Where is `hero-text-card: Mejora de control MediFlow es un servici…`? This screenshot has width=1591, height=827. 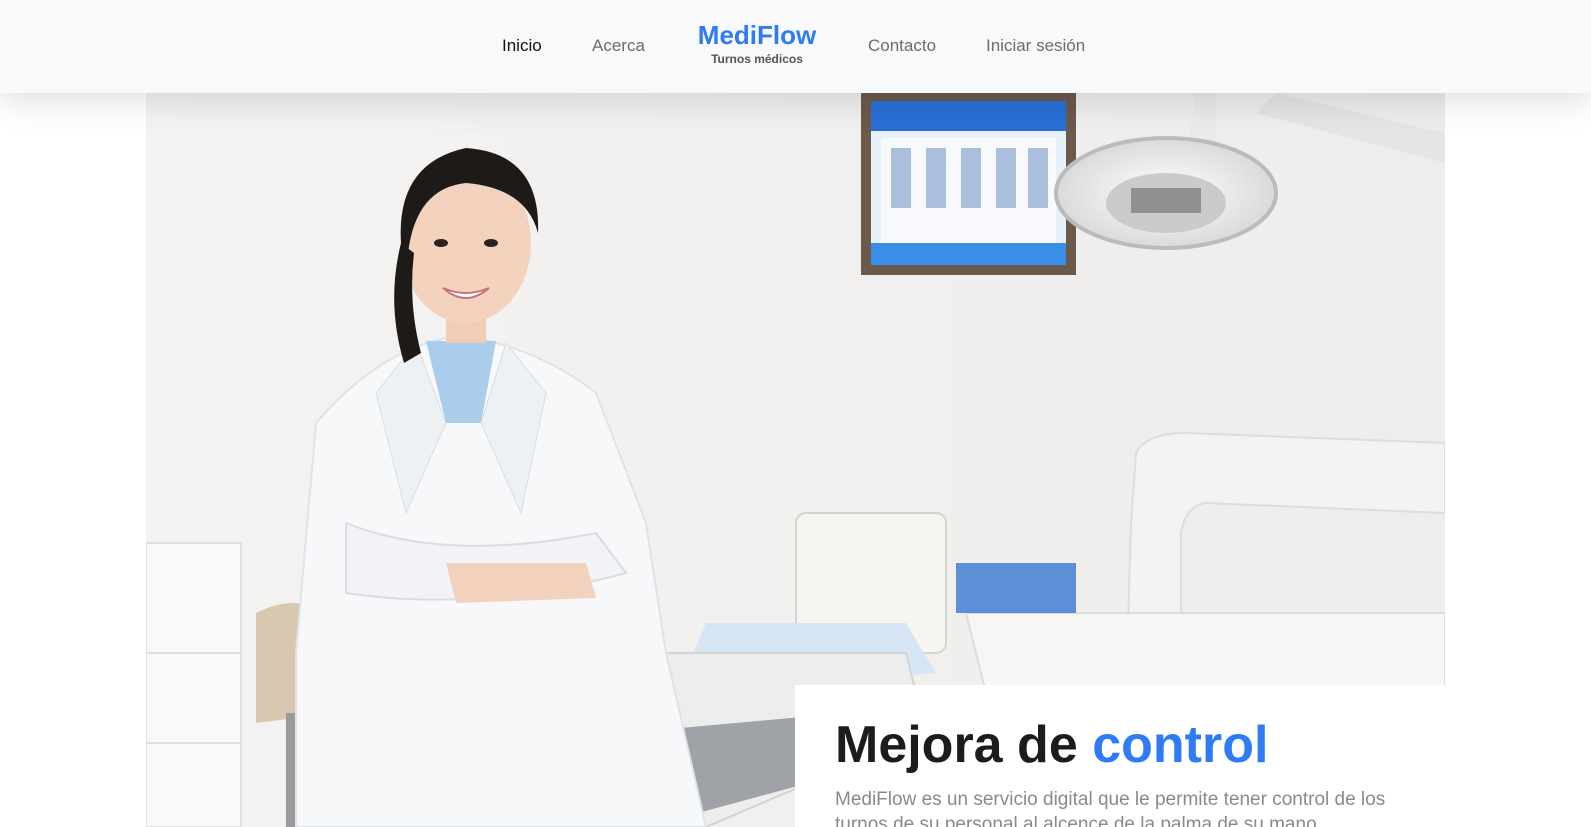
hero-text-card: Mejora de control MediFlow es un servici… is located at coordinates (1120, 756).